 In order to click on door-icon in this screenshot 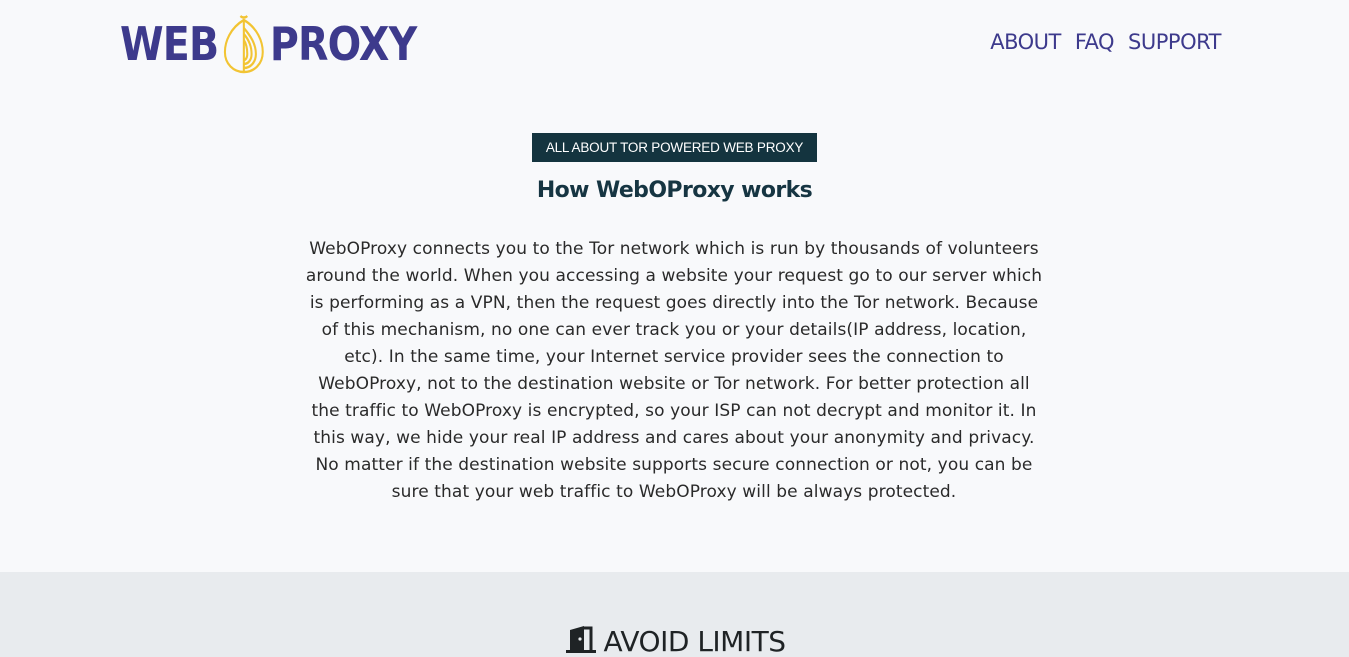, I will do `click(581, 639)`.